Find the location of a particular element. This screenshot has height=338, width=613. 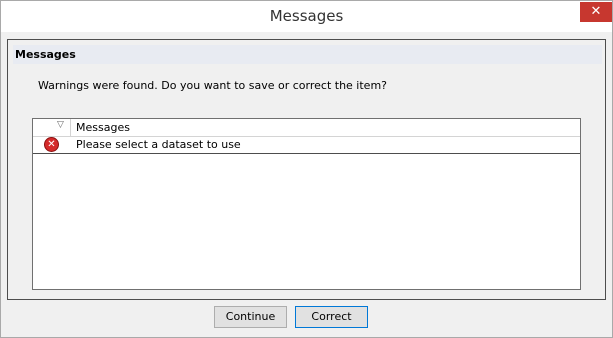

column-separator is located at coordinates (70, 127).